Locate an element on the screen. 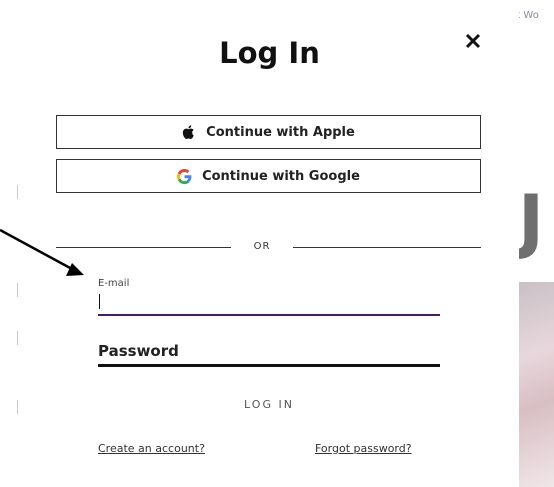  apple-button-label: Continue with Apple is located at coordinates (280, 132).